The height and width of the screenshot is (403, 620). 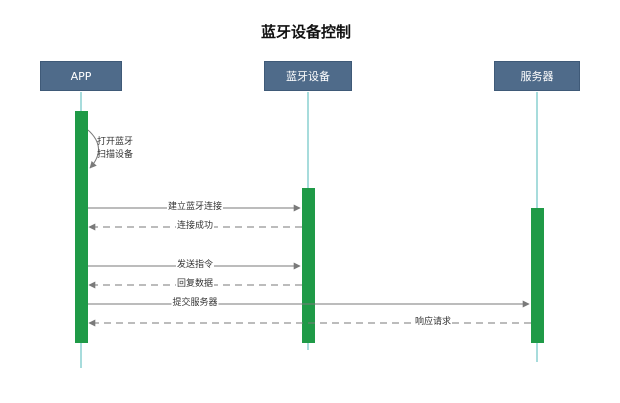 I want to click on message-label-reply-data: 回复数据, so click(x=195, y=284).